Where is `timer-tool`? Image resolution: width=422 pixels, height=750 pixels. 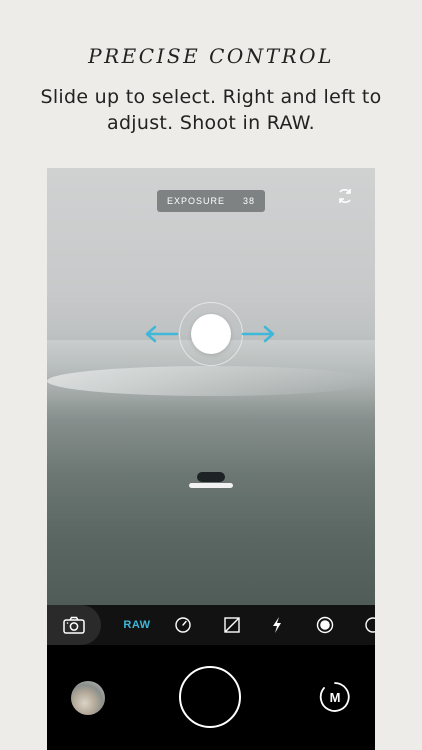 timer-tool is located at coordinates (183, 625).